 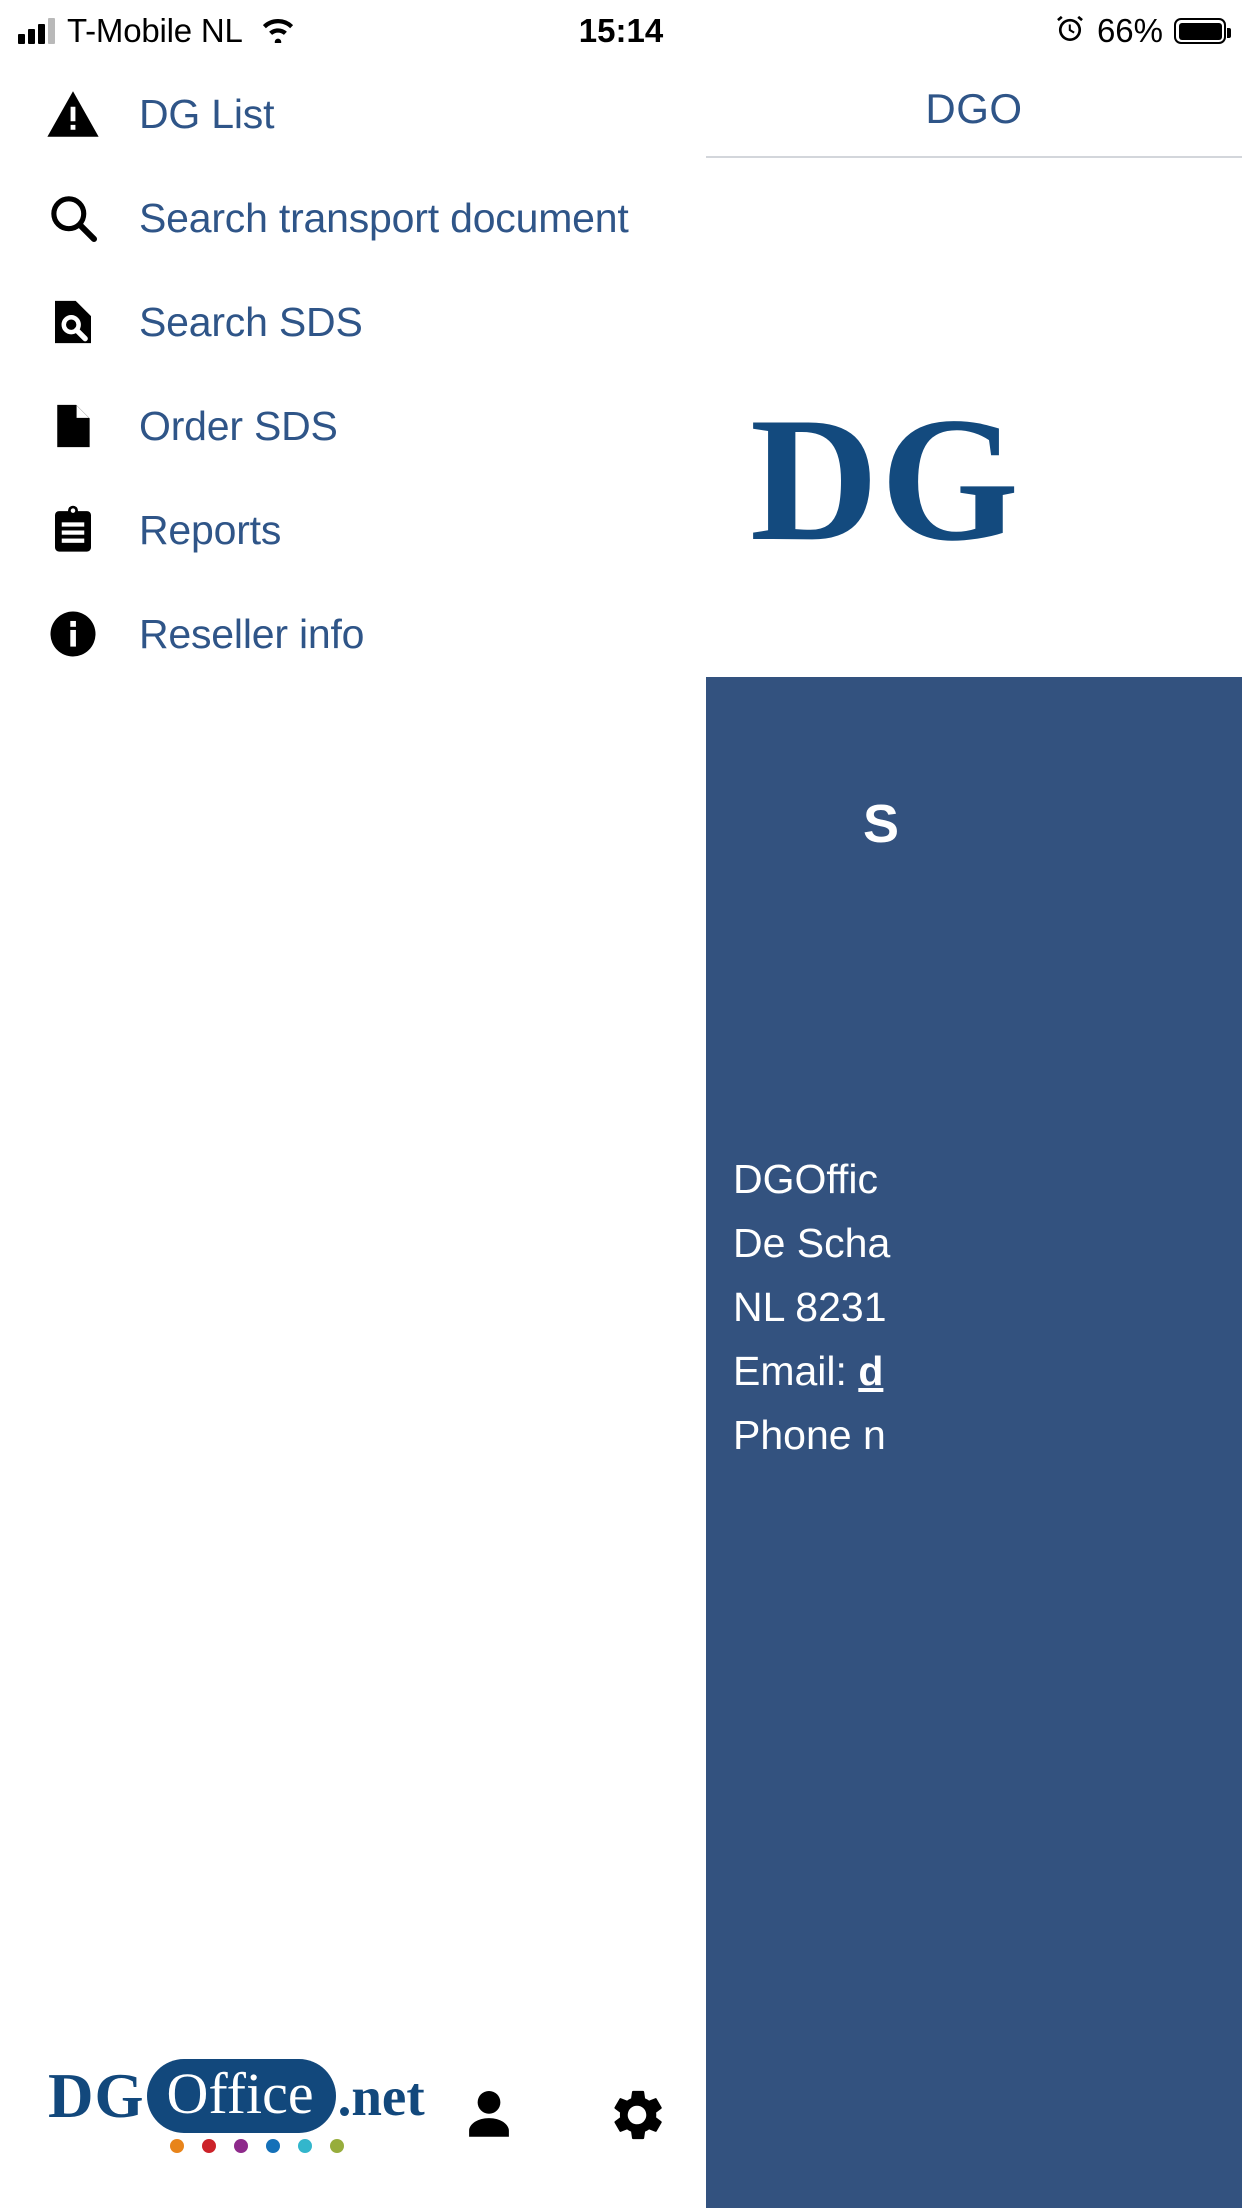 I want to click on nav-item-search-sds: Search SDS, so click(x=353, y=322).